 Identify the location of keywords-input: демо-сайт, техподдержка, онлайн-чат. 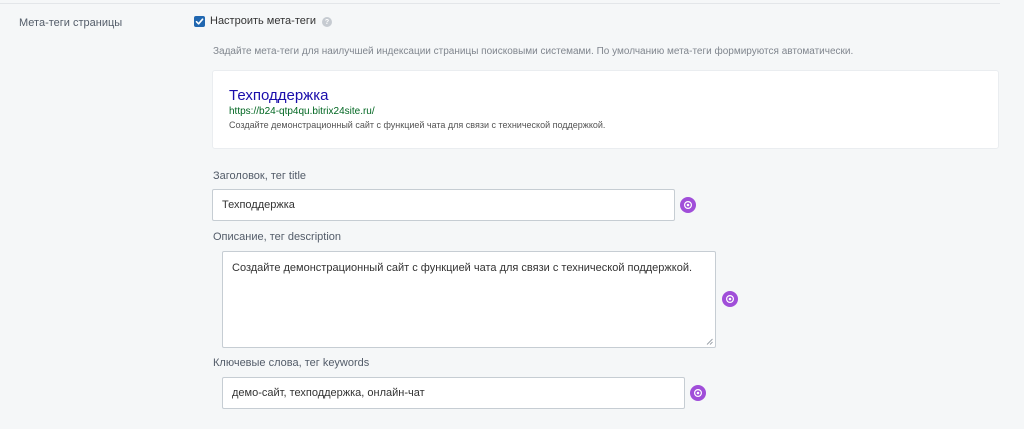
(453, 393).